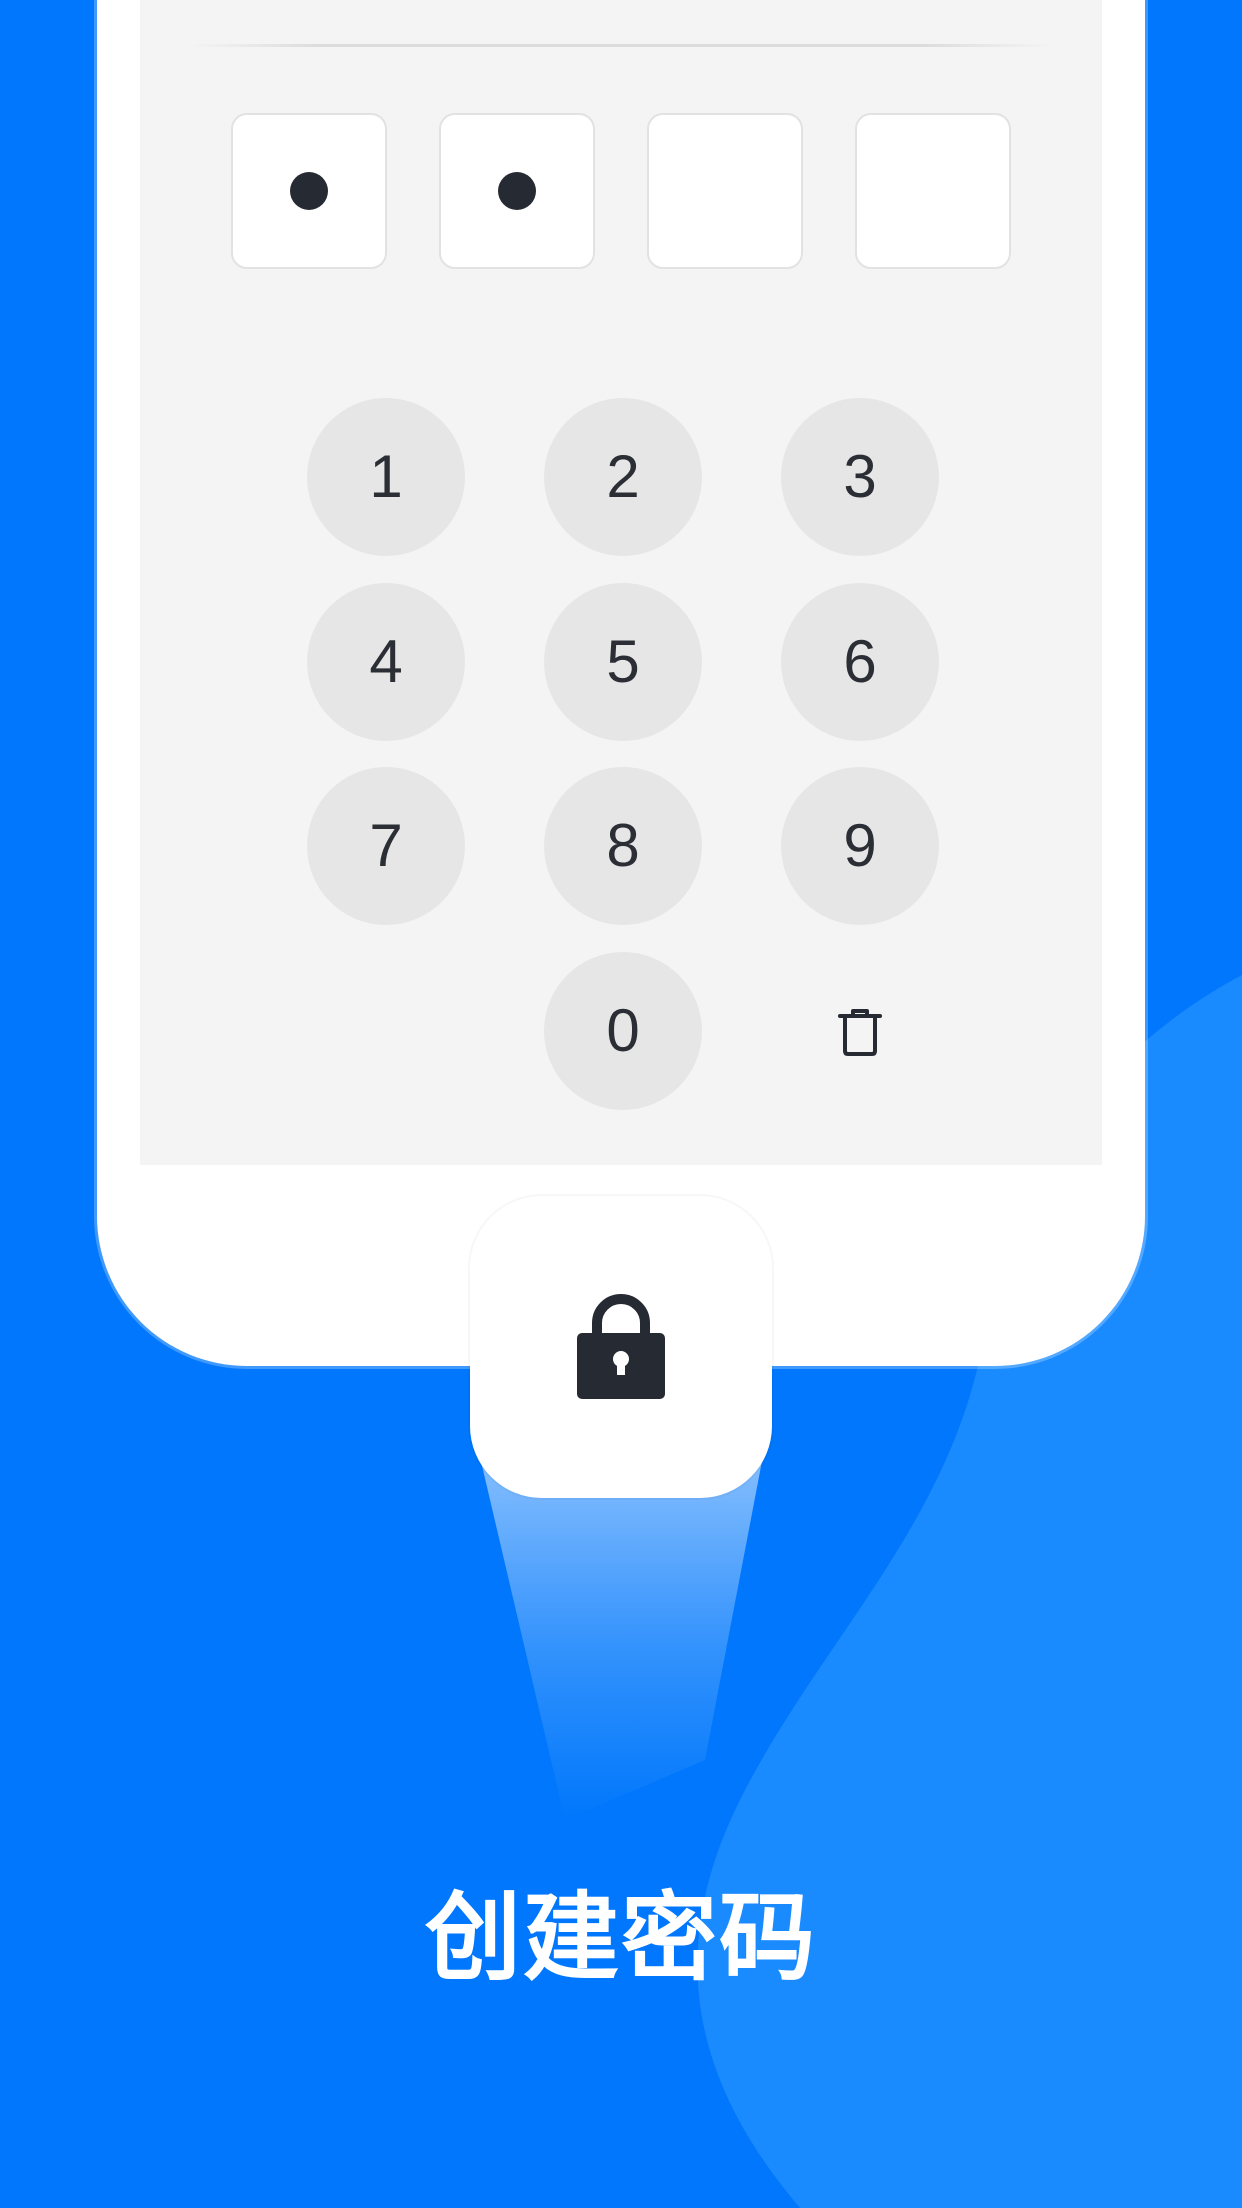 The width and height of the screenshot is (1242, 2208). What do you see at coordinates (621, 45) in the screenshot?
I see `divider` at bounding box center [621, 45].